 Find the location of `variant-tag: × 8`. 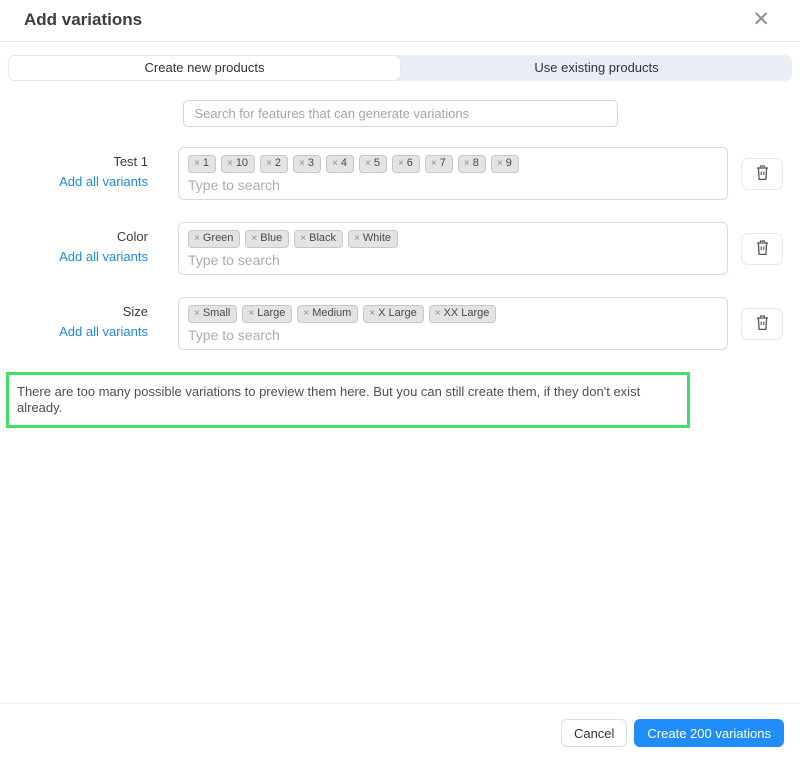

variant-tag: × 8 is located at coordinates (471, 164).